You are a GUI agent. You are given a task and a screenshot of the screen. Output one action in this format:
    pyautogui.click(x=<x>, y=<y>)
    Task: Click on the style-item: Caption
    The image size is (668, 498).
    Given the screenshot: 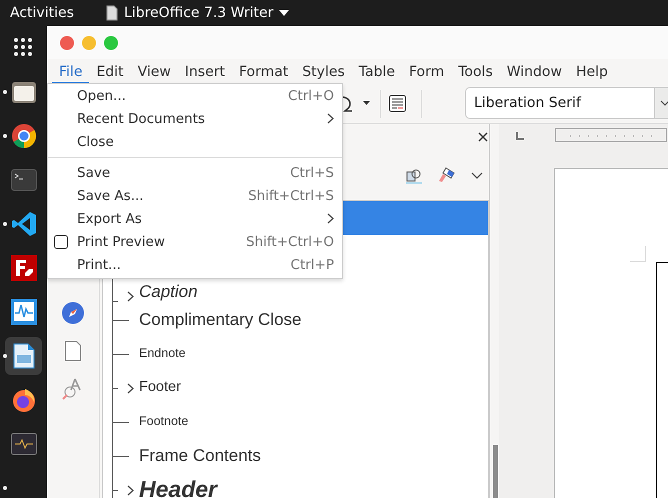 What is the action you would take?
    pyautogui.click(x=168, y=292)
    